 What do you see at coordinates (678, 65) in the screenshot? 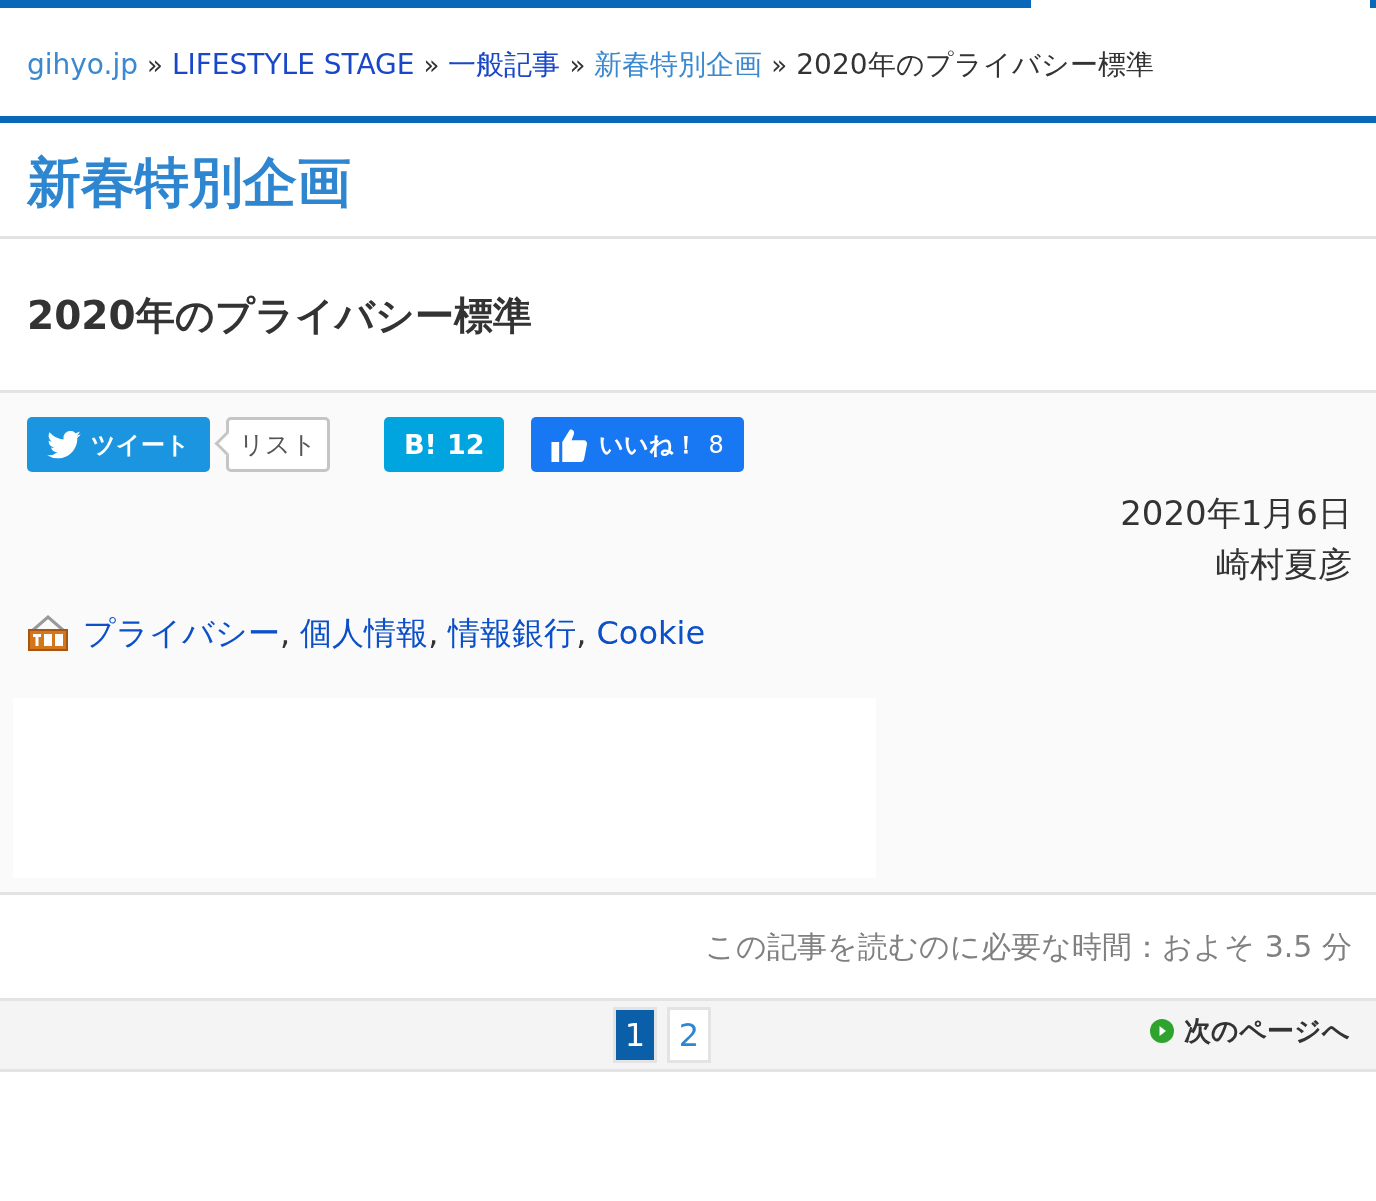
I see `breadcrumb-link: 新春特別企画` at bounding box center [678, 65].